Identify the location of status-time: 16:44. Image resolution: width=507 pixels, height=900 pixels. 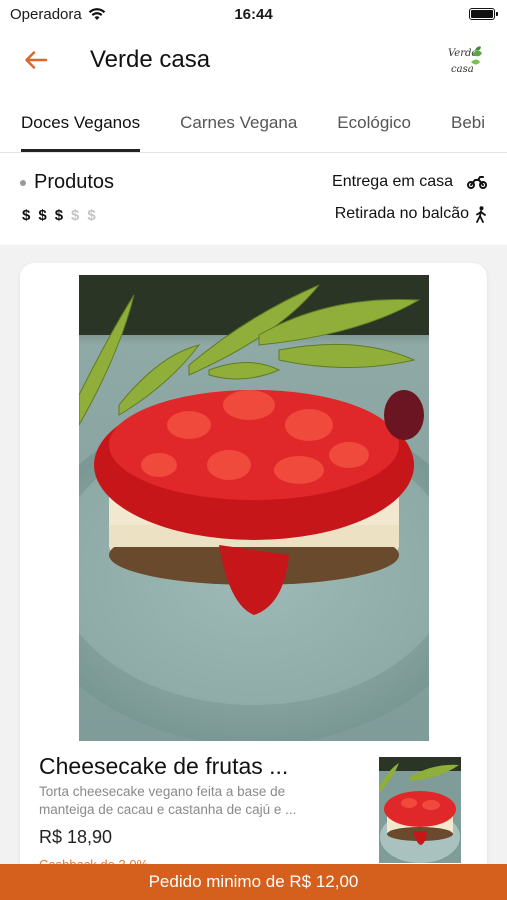
(253, 14).